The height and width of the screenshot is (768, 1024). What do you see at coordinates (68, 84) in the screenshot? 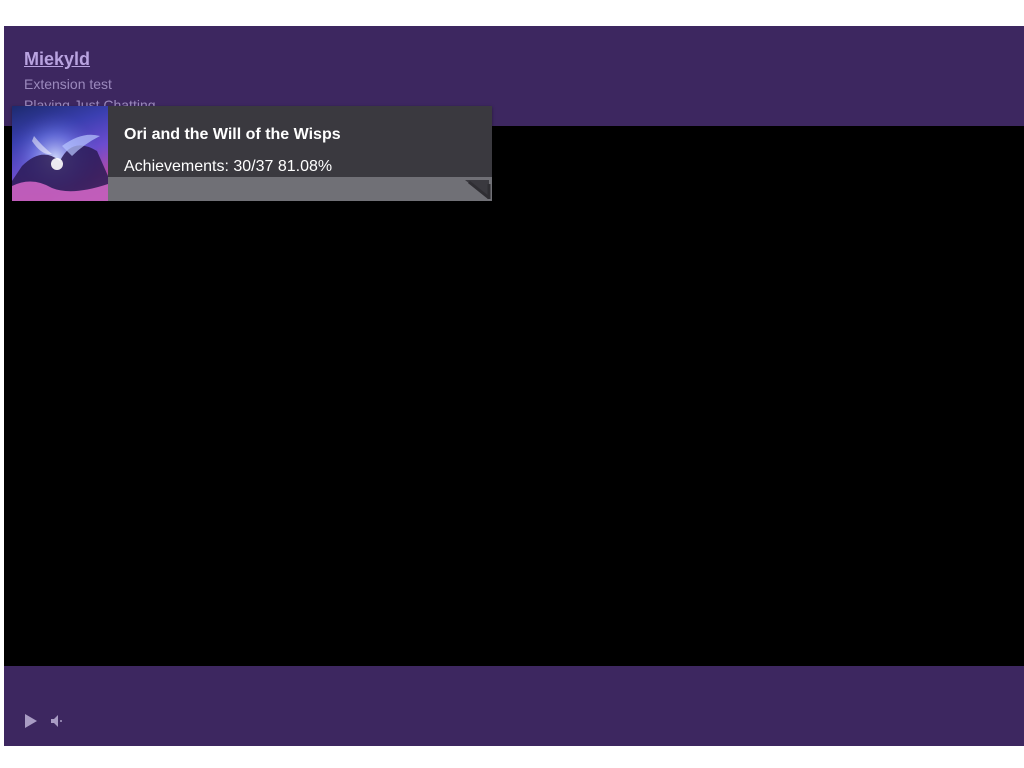
I see `stream-title: Extension test` at bounding box center [68, 84].